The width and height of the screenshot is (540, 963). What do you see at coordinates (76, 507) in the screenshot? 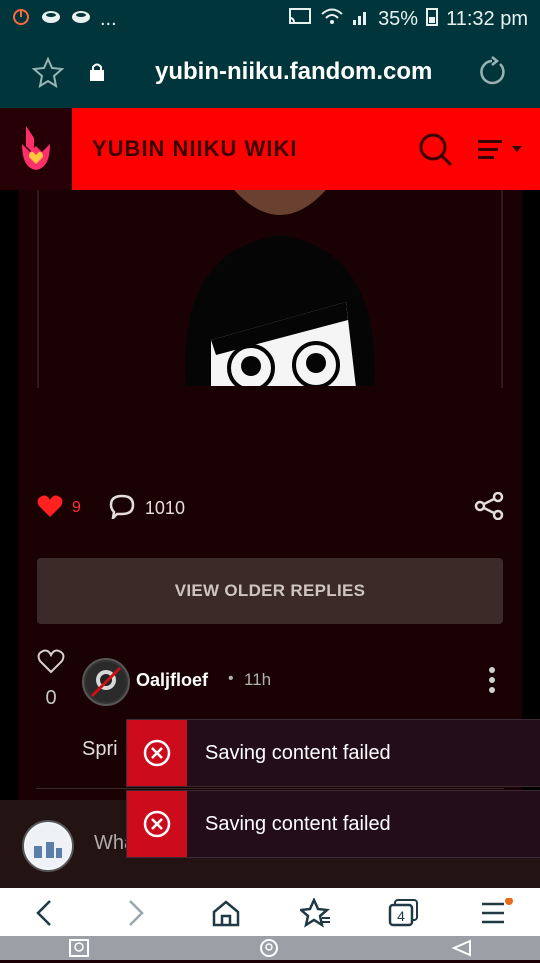
I see `like-count: 9` at bounding box center [76, 507].